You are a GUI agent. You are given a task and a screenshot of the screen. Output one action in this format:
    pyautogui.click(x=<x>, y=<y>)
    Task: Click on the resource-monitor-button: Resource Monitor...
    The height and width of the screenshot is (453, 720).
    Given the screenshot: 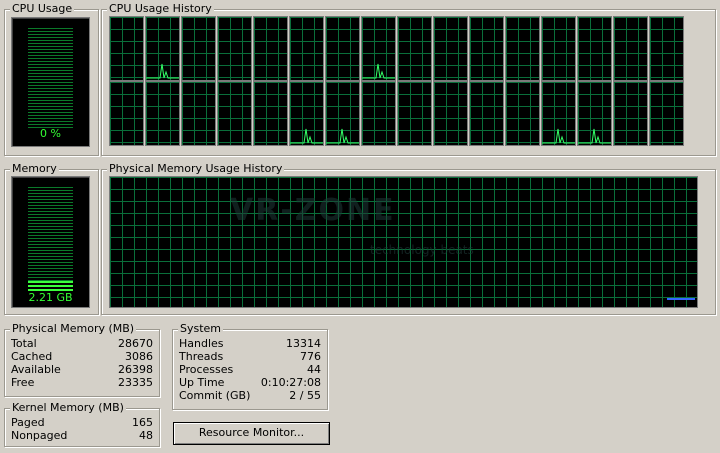 What is the action you would take?
    pyautogui.click(x=251, y=433)
    